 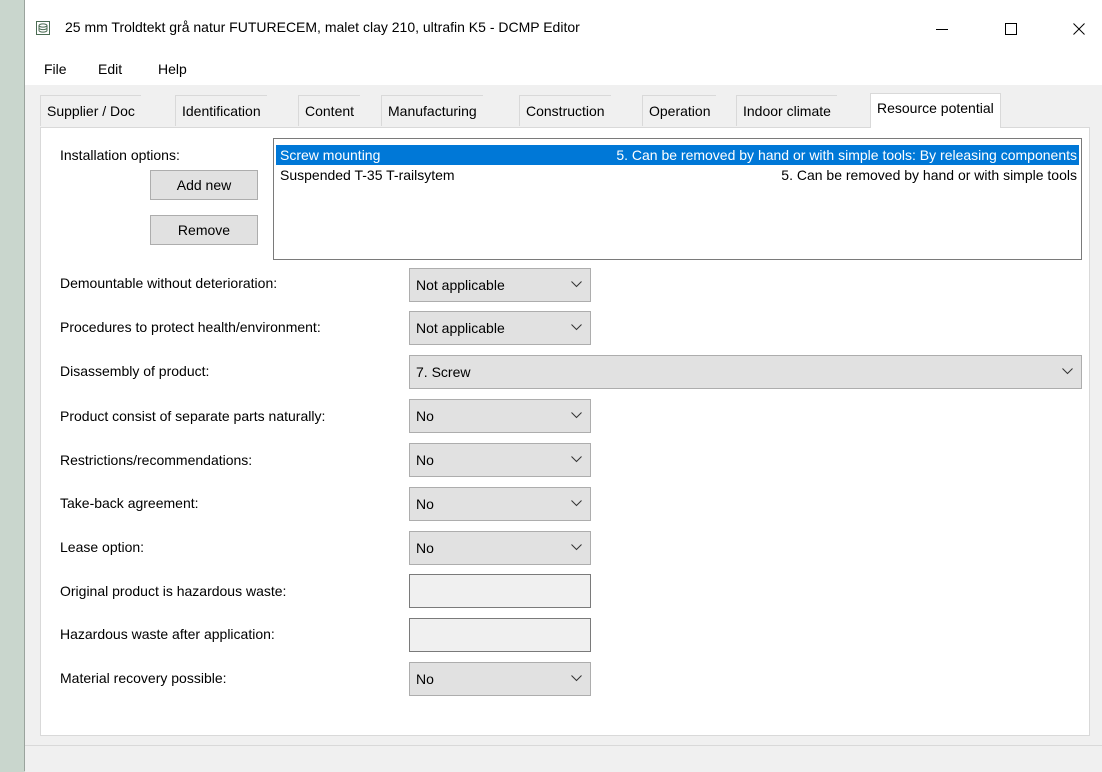 I want to click on separate-parts-value: No, so click(x=425, y=416).